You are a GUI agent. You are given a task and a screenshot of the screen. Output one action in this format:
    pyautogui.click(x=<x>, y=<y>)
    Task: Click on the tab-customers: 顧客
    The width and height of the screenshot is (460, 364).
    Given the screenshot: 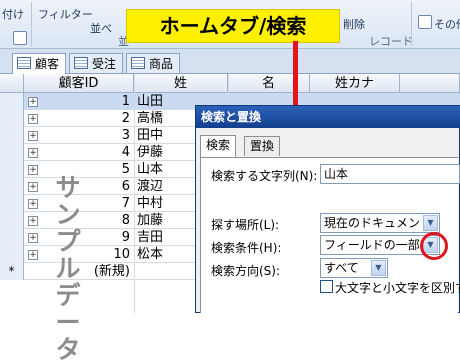 What is the action you would take?
    pyautogui.click(x=39, y=63)
    